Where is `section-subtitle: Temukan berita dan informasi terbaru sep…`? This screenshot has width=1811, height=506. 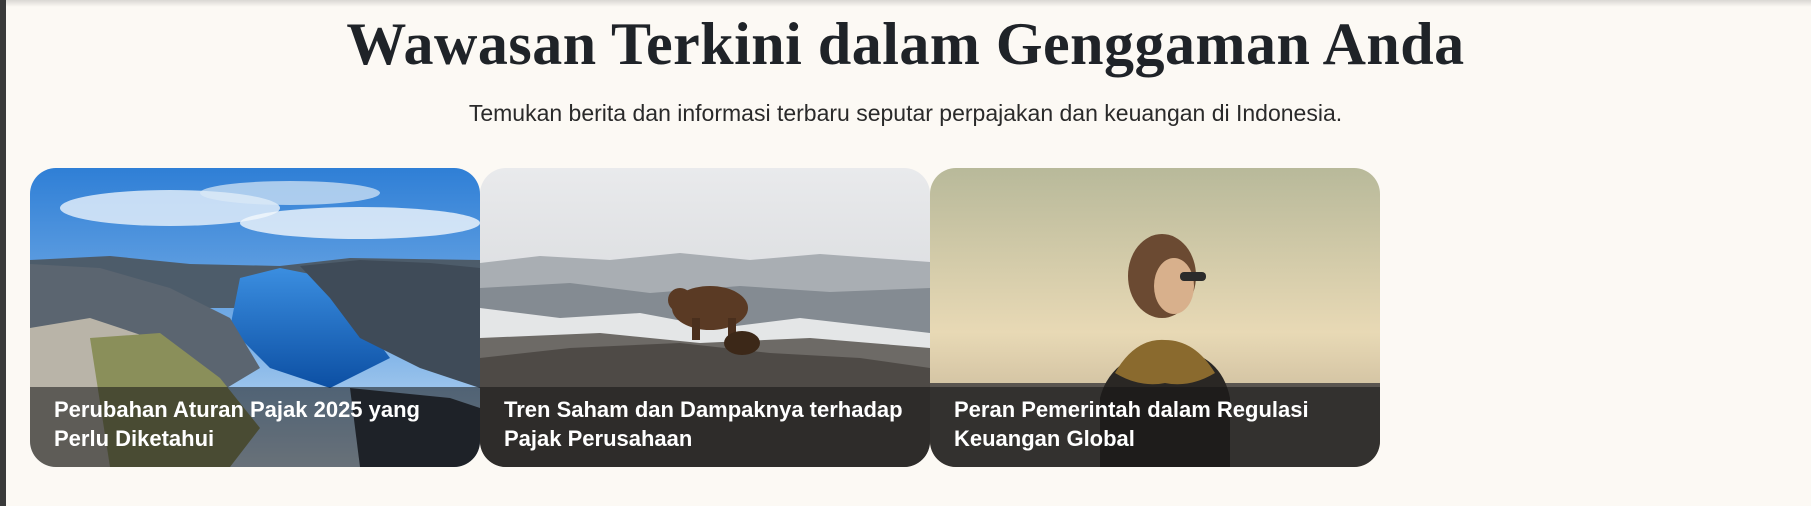 section-subtitle: Temukan berita dan informasi terbaru sep… is located at coordinates (905, 113).